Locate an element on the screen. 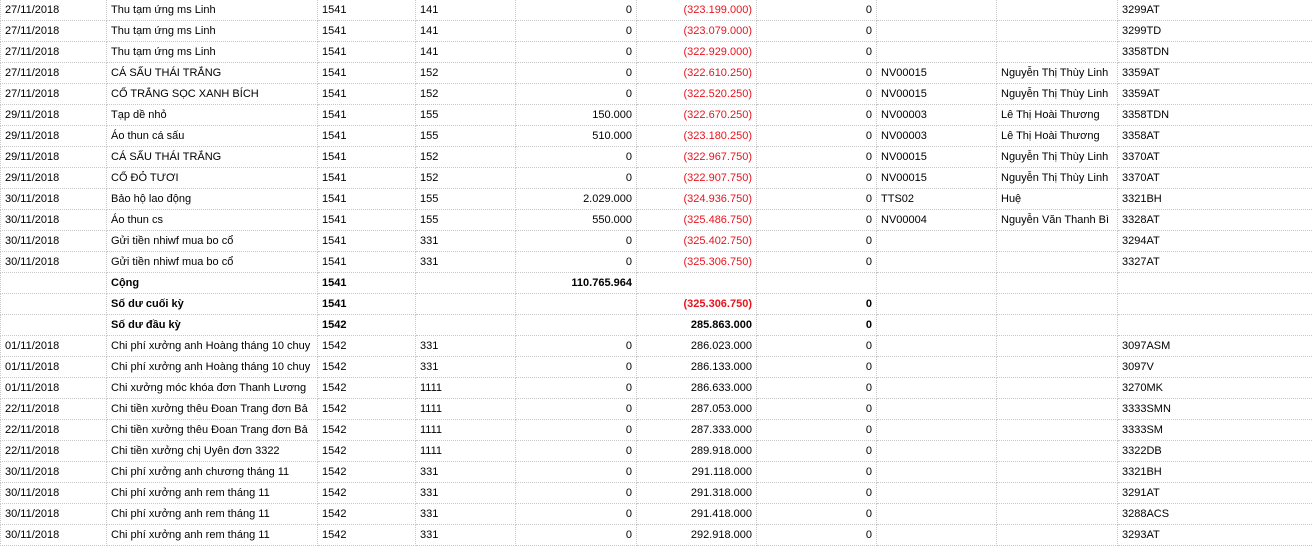  cell-balance: (322.967.750) is located at coordinates (697, 157).